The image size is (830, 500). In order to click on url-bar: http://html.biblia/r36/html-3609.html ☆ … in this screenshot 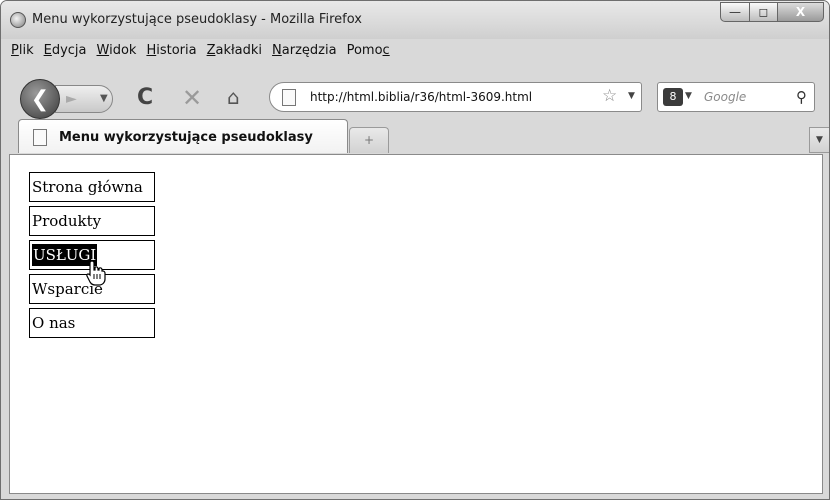, I will do `click(455, 97)`.